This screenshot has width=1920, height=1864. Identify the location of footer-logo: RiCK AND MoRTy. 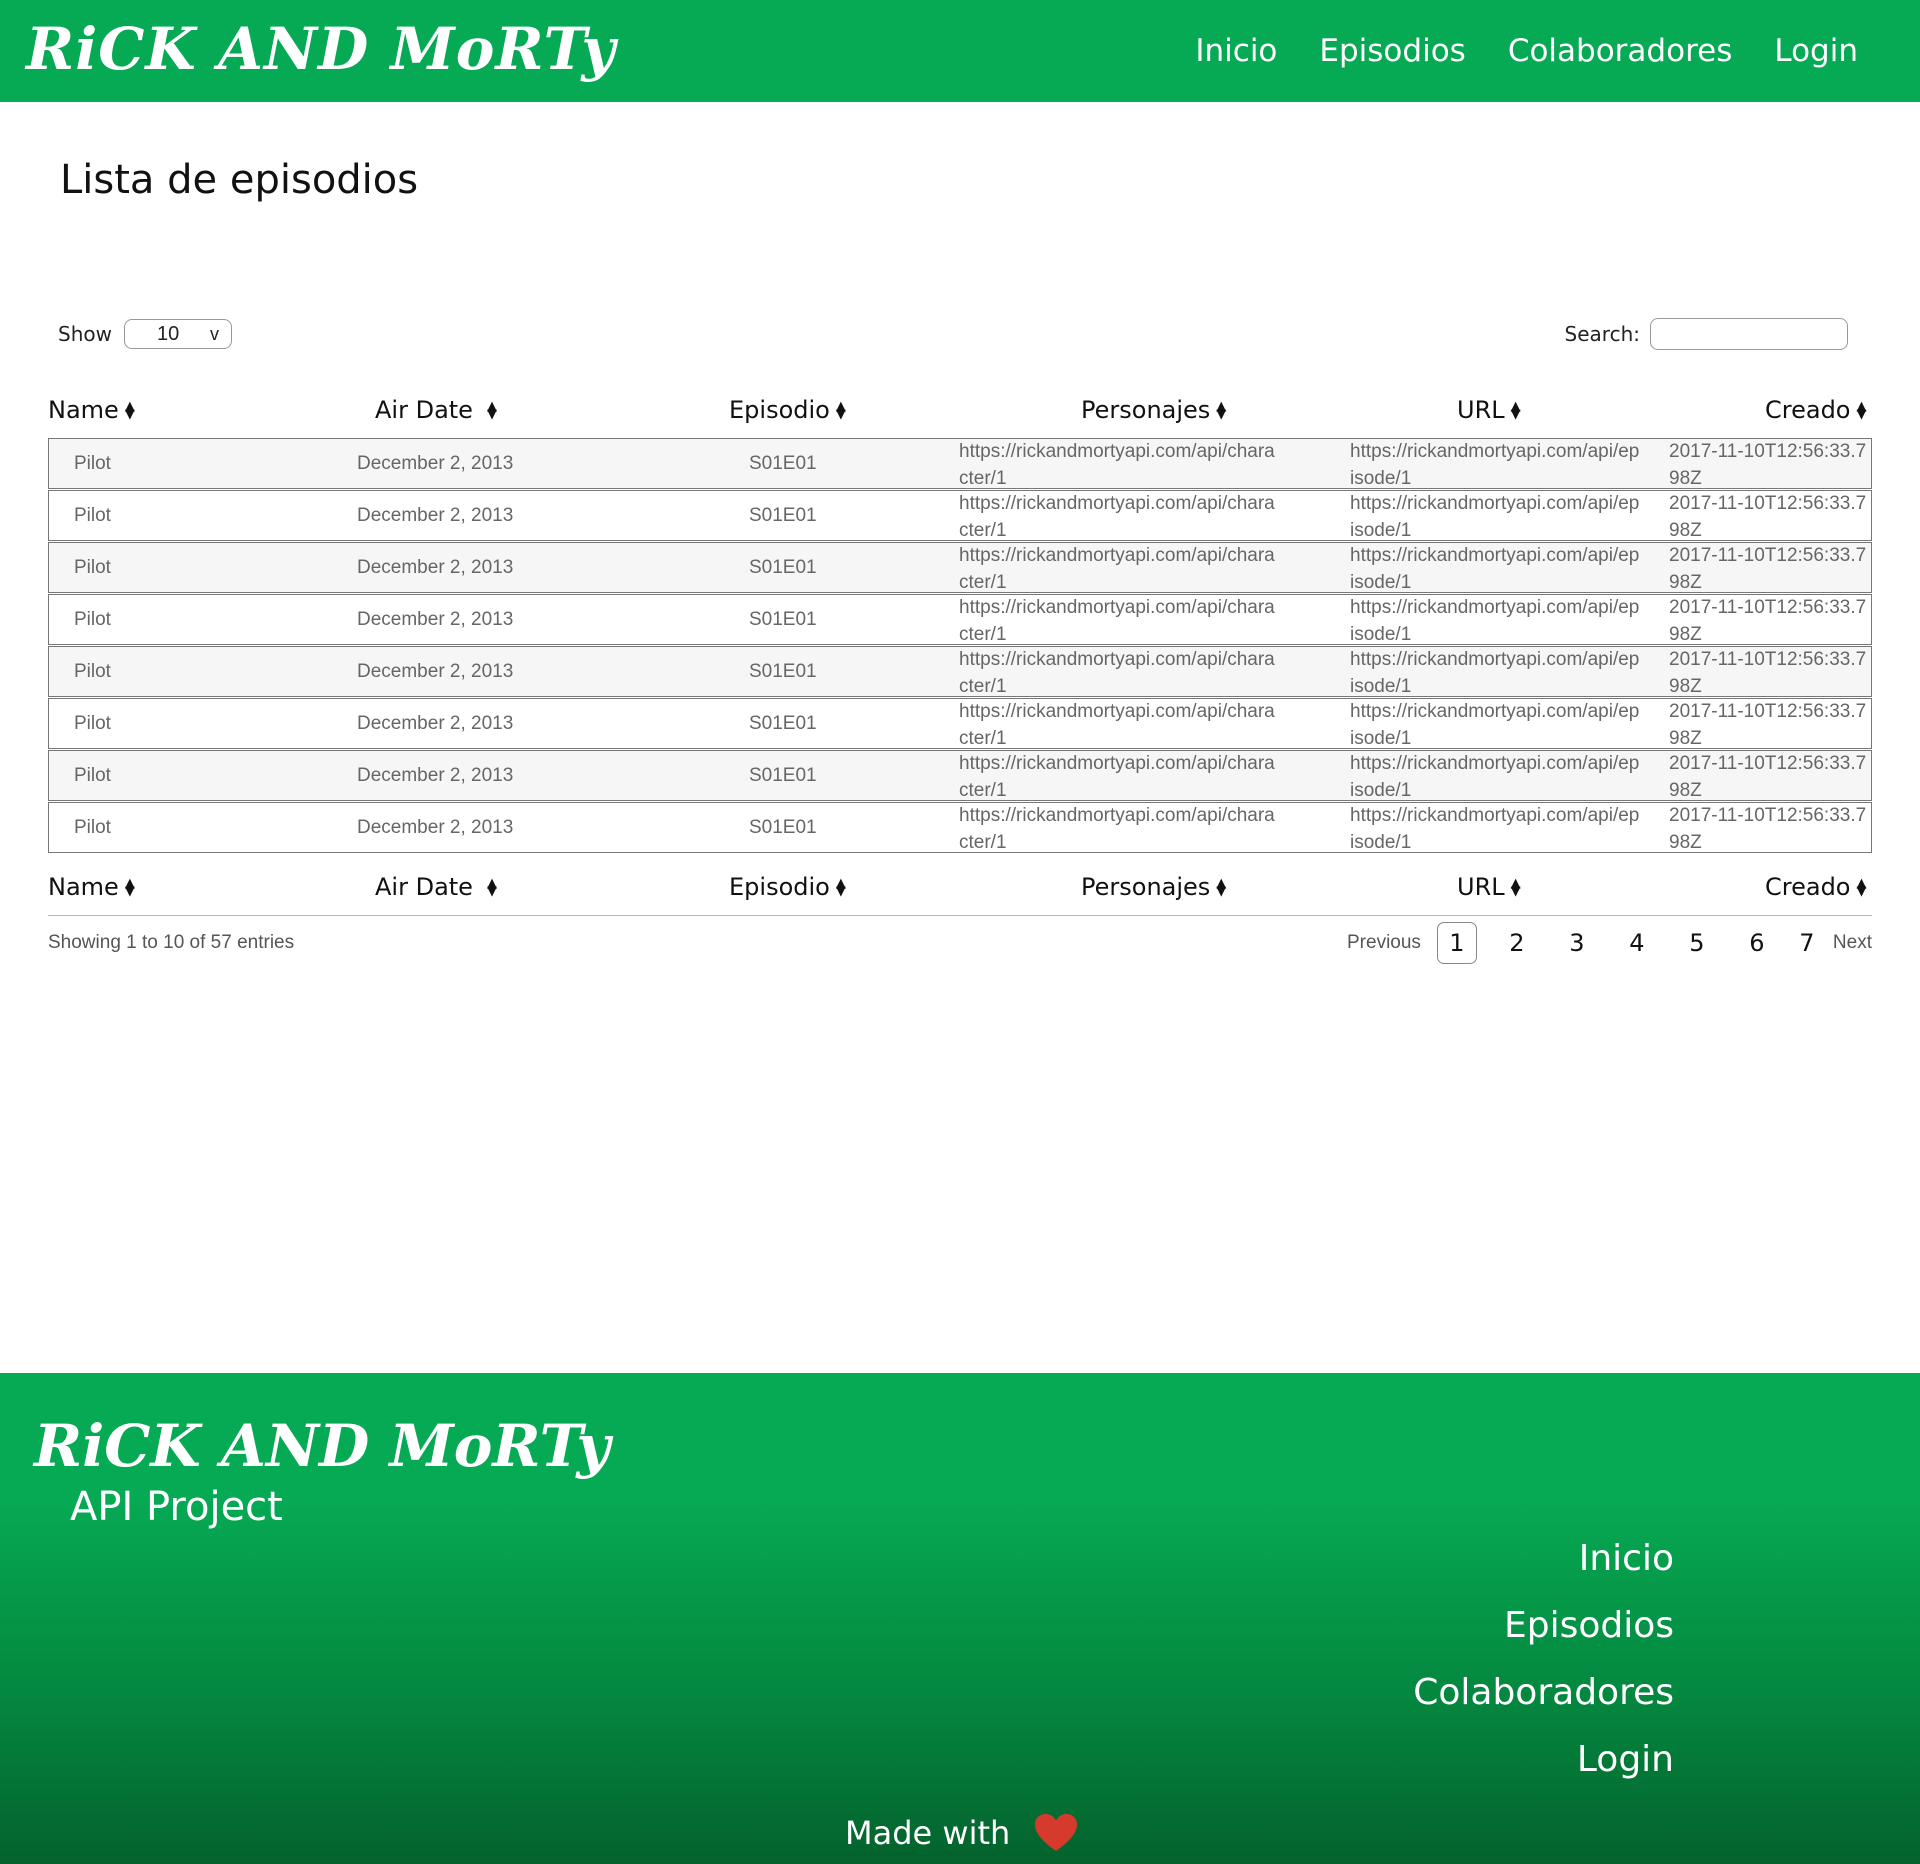
(322, 1446).